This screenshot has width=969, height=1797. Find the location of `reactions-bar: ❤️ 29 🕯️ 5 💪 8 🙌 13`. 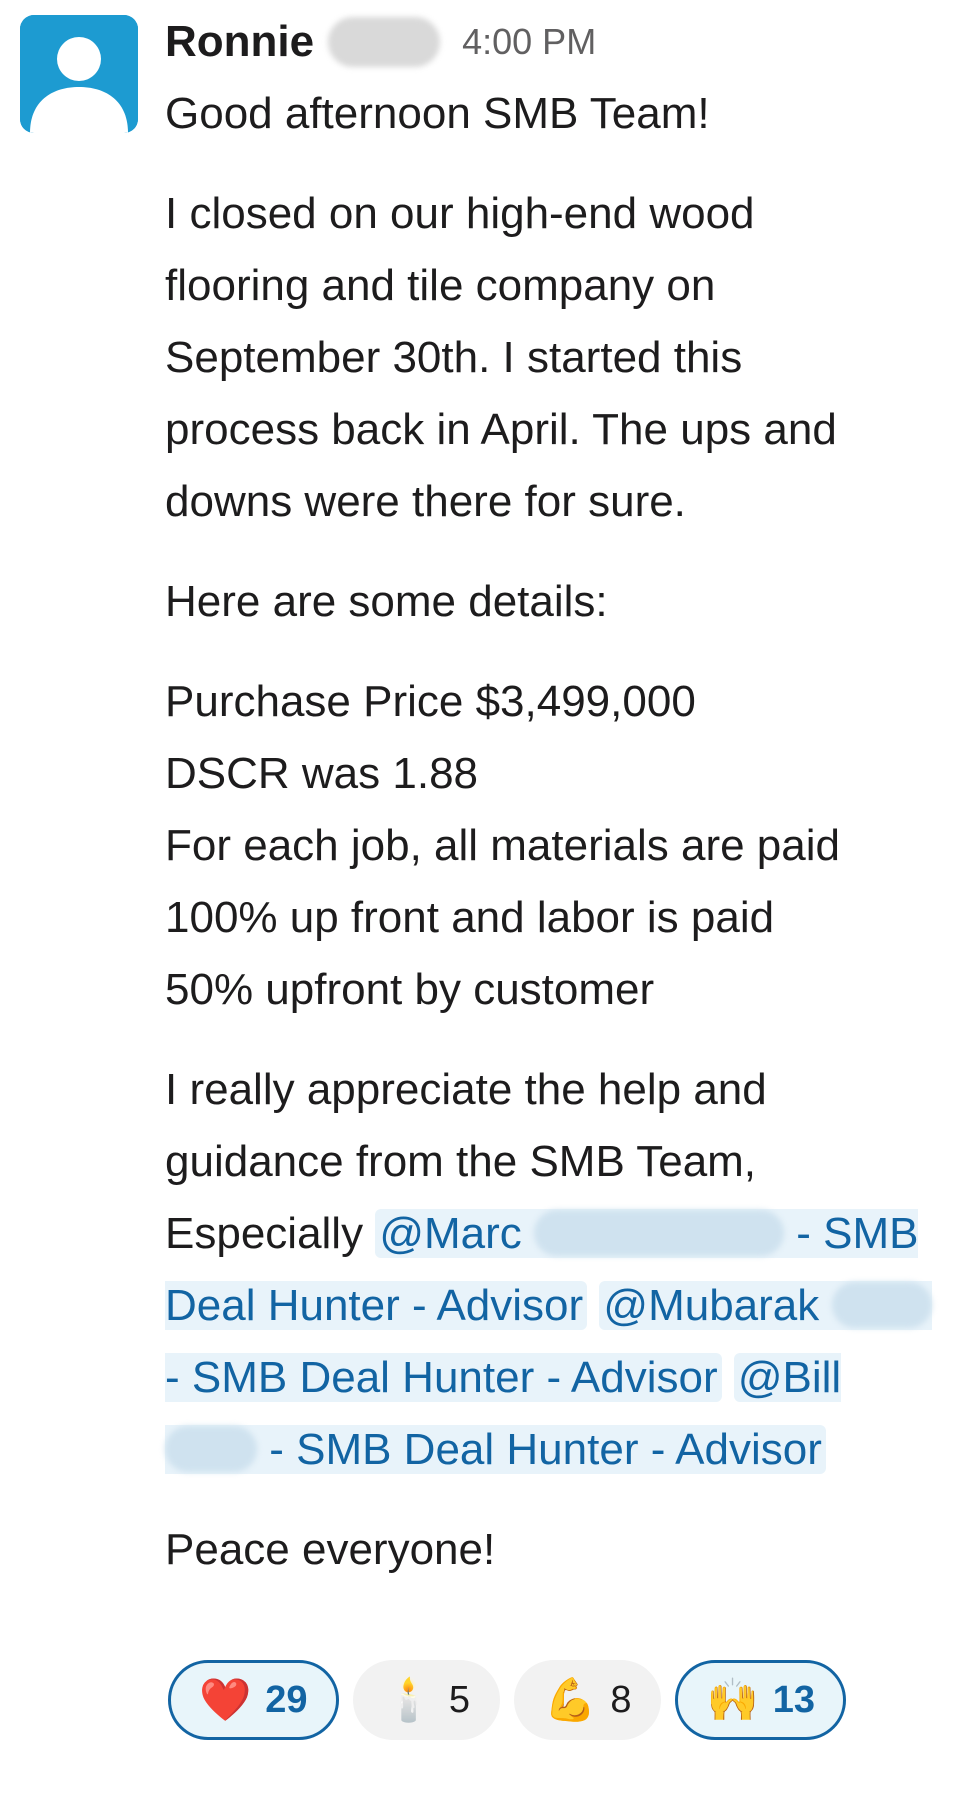

reactions-bar: ❤️ 29 🕯️ 5 💪 8 🙌 13 is located at coordinates (507, 1700).